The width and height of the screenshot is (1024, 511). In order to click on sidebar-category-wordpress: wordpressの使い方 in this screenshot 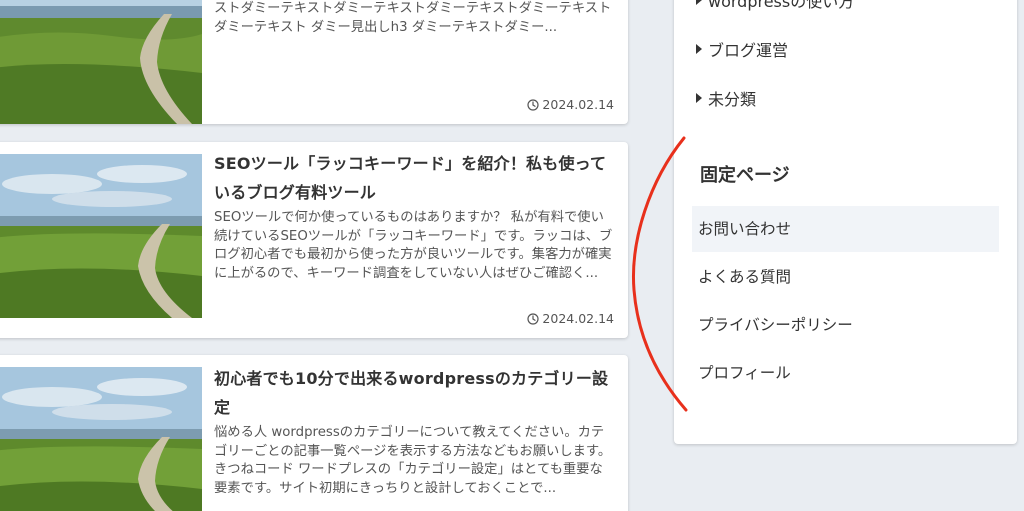, I will do `click(775, 6)`.